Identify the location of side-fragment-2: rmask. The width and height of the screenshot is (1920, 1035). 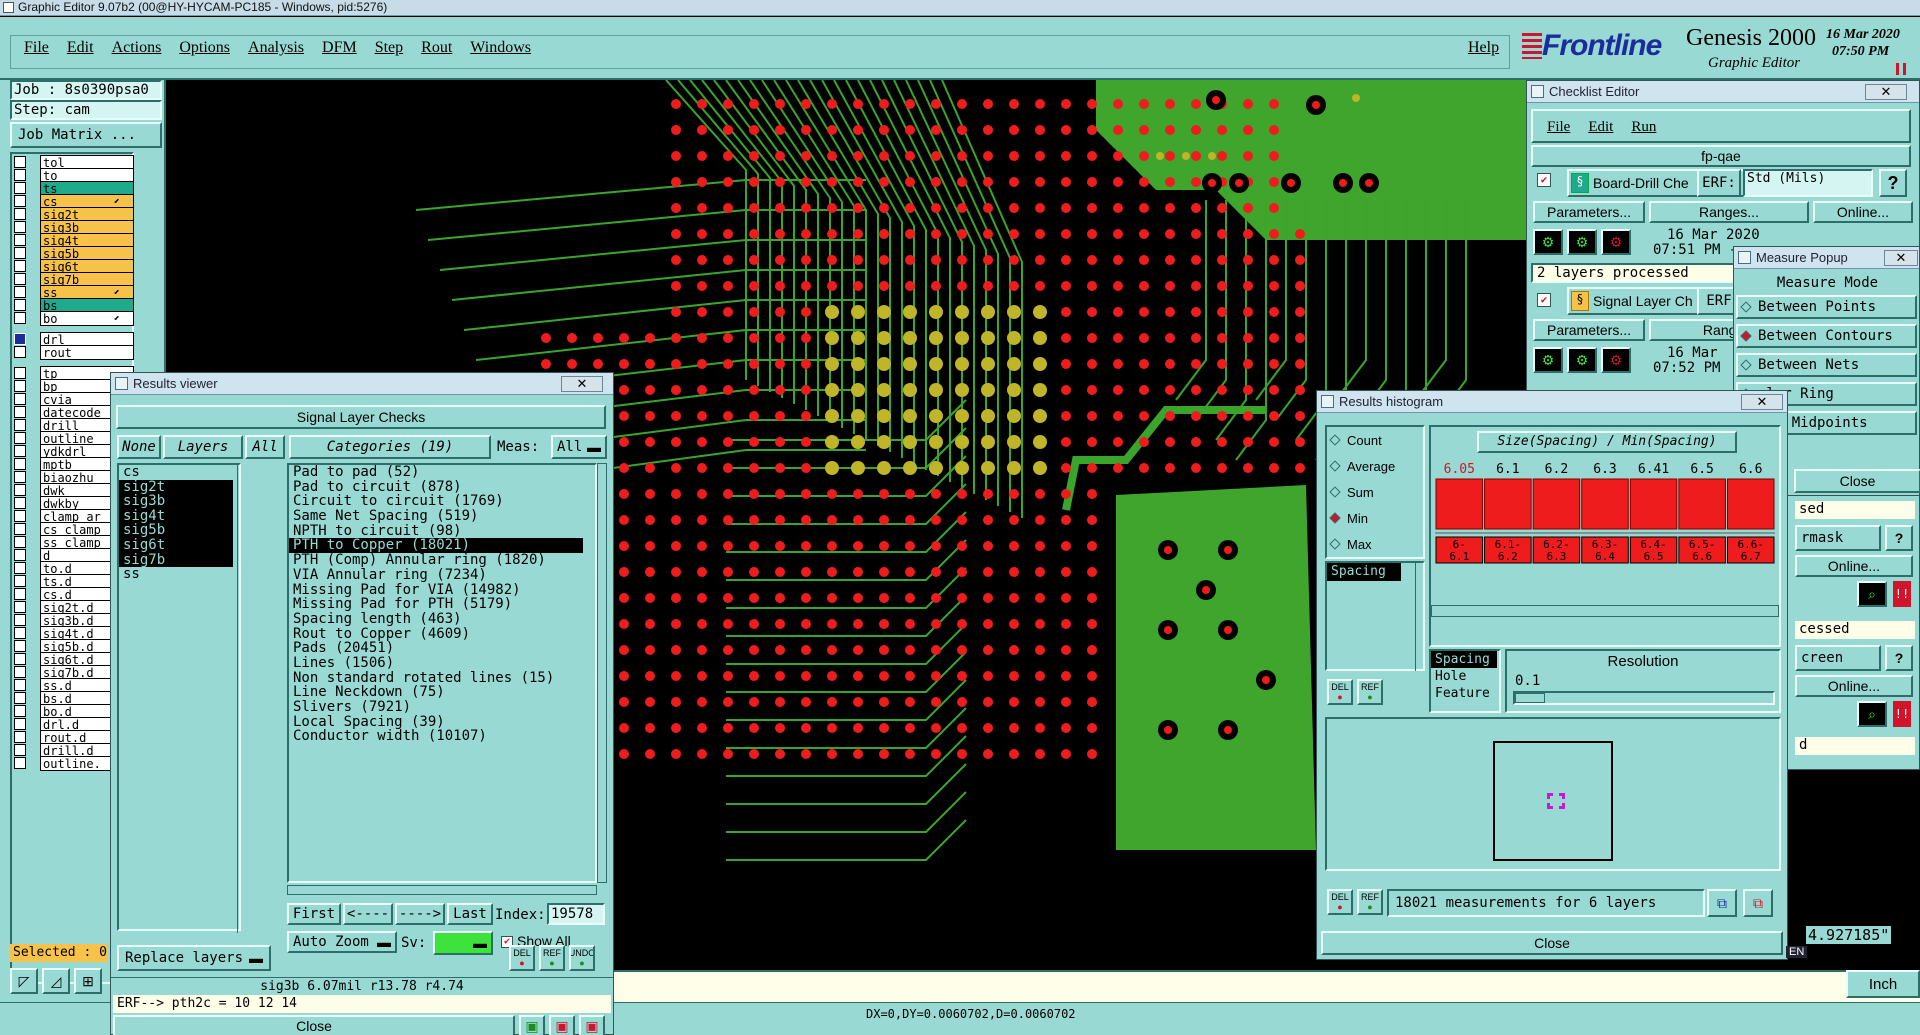
(1838, 538).